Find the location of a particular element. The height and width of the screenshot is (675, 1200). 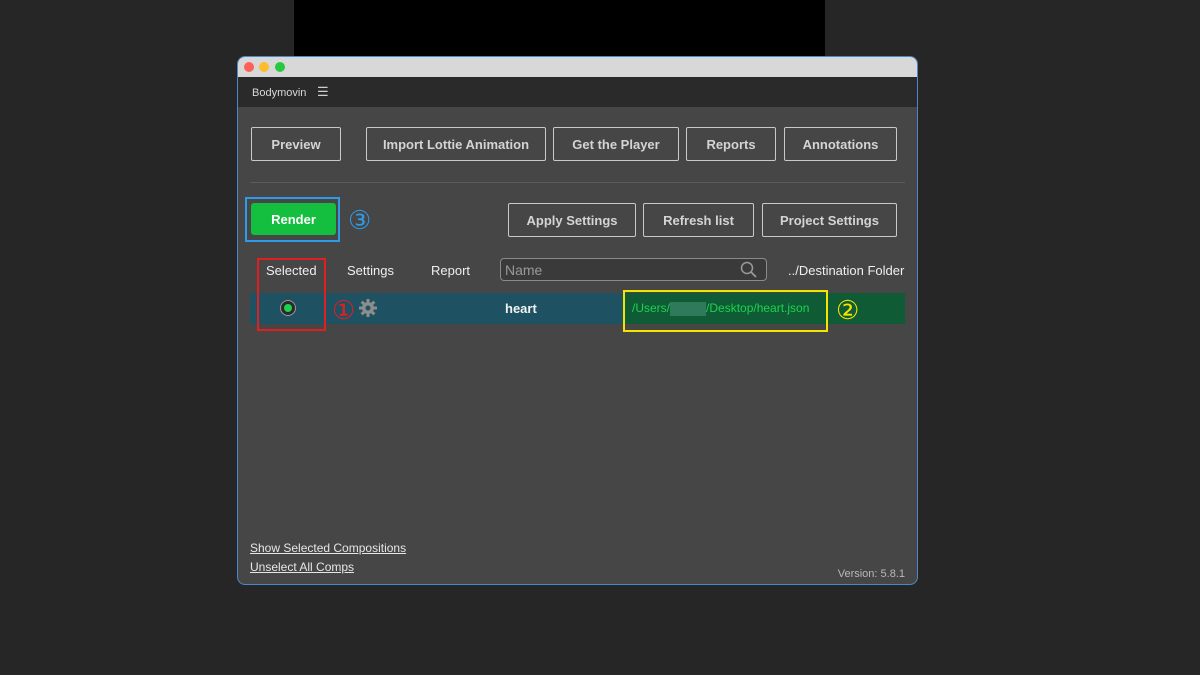

panel-title: Bodymovin is located at coordinates (279, 93).